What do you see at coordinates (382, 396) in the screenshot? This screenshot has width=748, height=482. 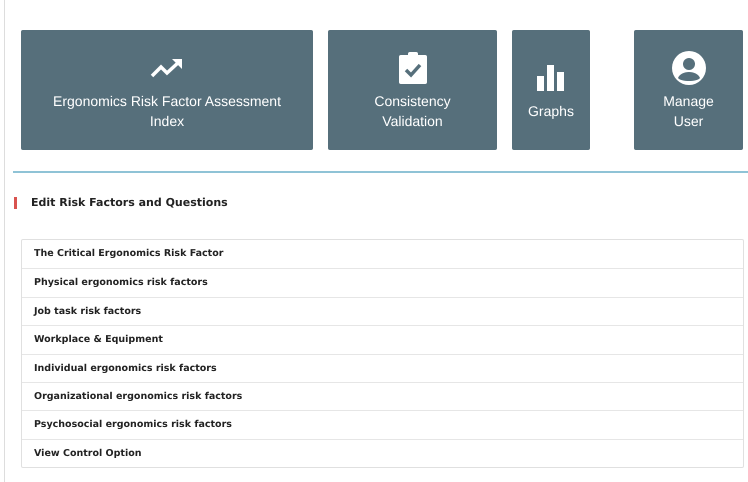 I see `list-item: Organizational ergonomics risk factors` at bounding box center [382, 396].